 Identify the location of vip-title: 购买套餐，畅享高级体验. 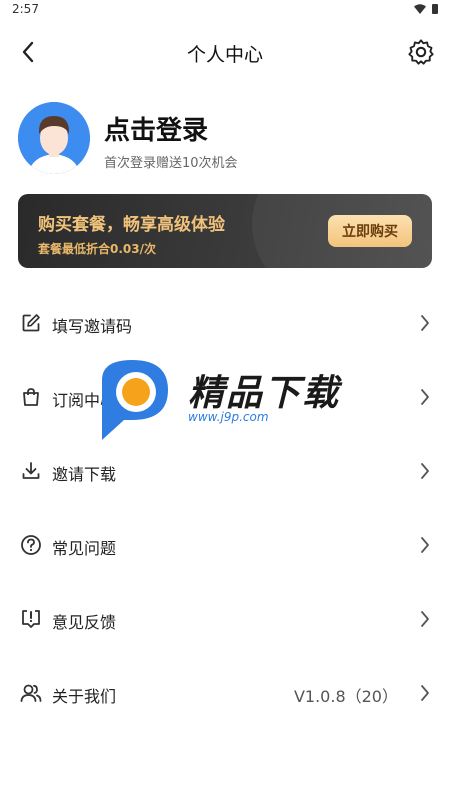
(131, 225).